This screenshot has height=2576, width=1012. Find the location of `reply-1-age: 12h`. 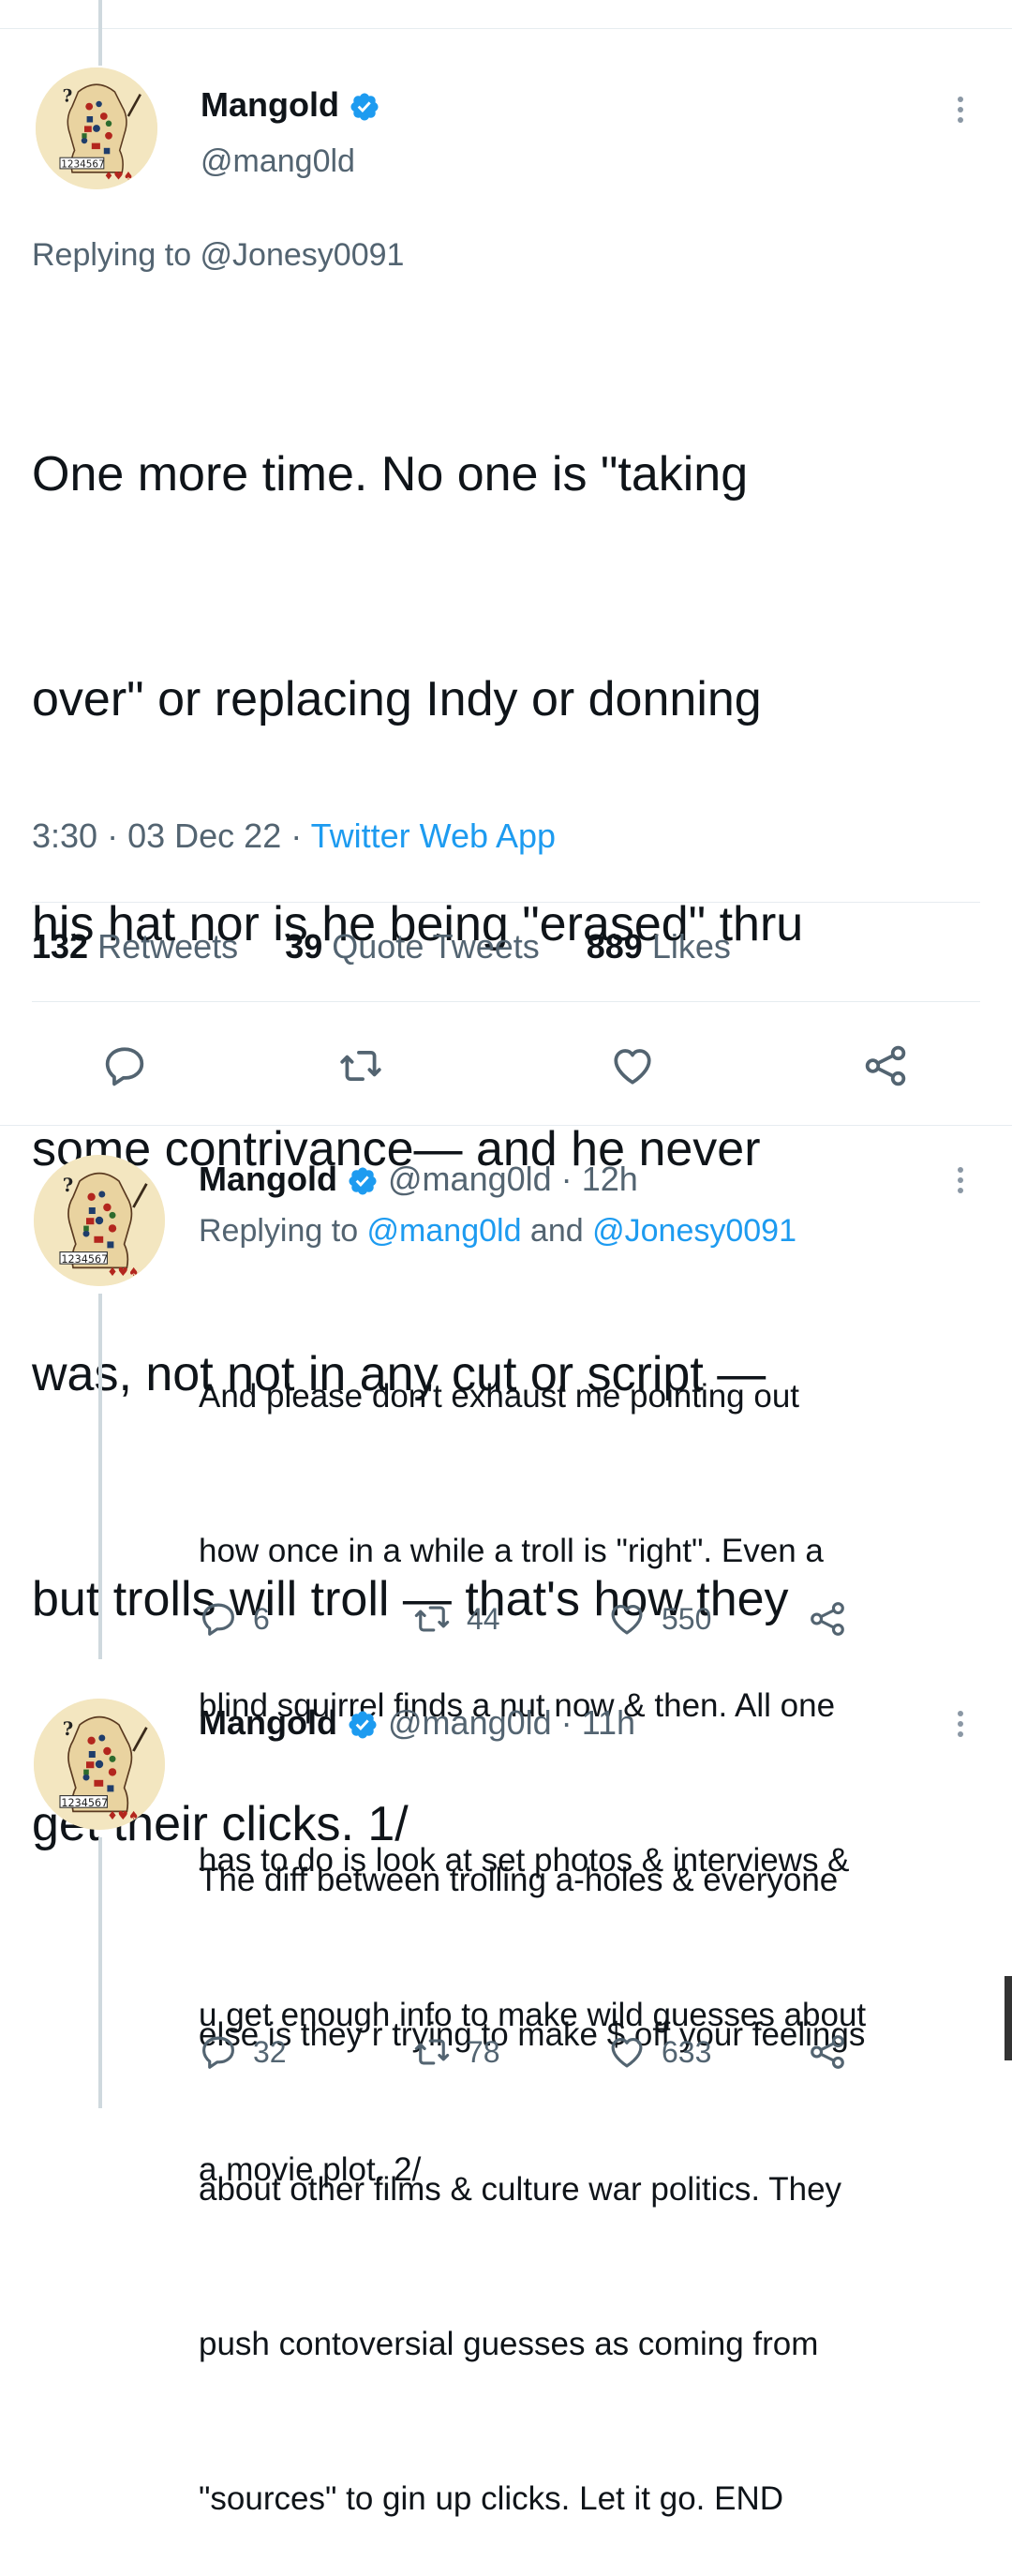

reply-1-age: 12h is located at coordinates (610, 1179).